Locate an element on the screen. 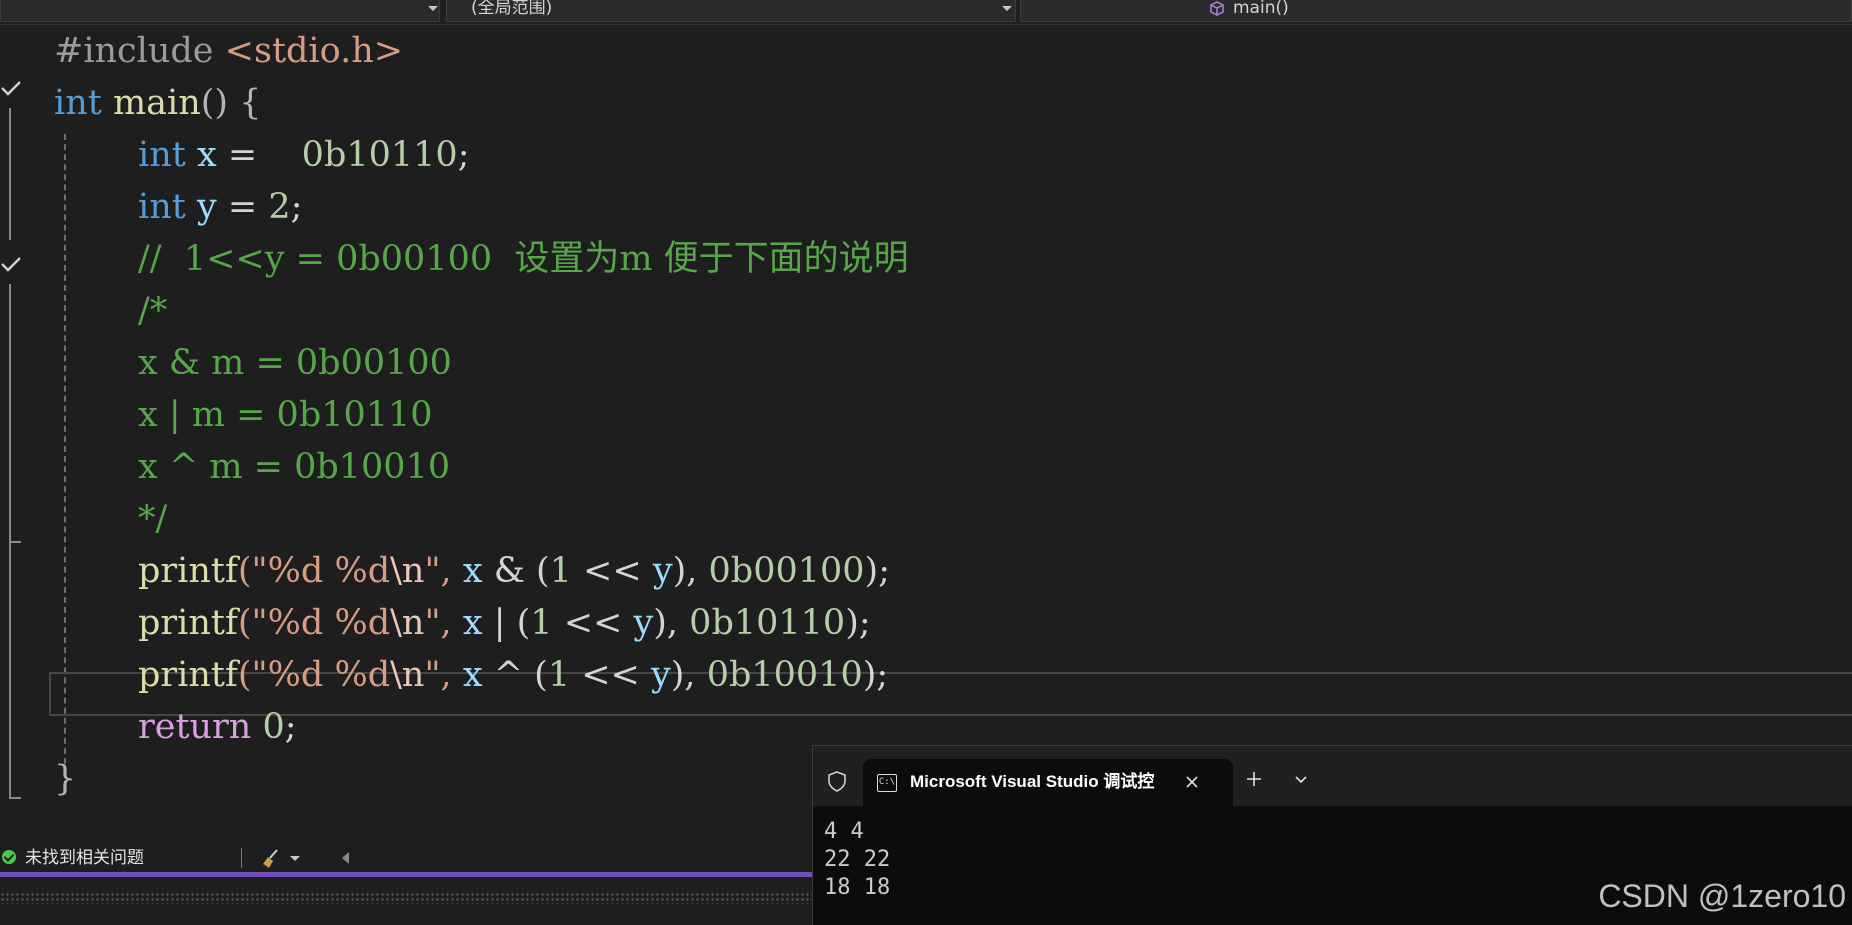  code-line: int x = 0b10110; is located at coordinates (303, 155).